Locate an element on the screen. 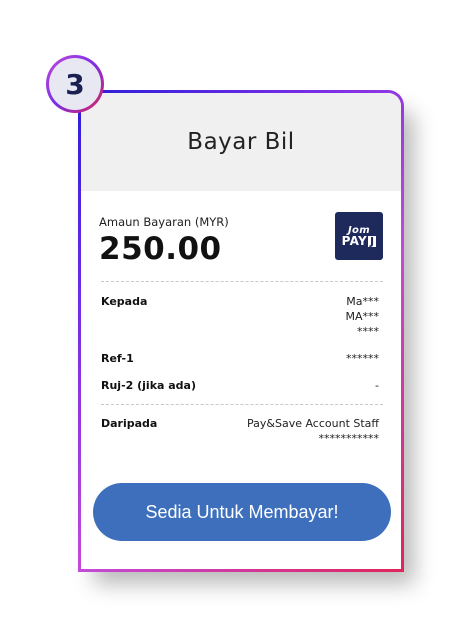  amount-value: 250.00 is located at coordinates (160, 249).